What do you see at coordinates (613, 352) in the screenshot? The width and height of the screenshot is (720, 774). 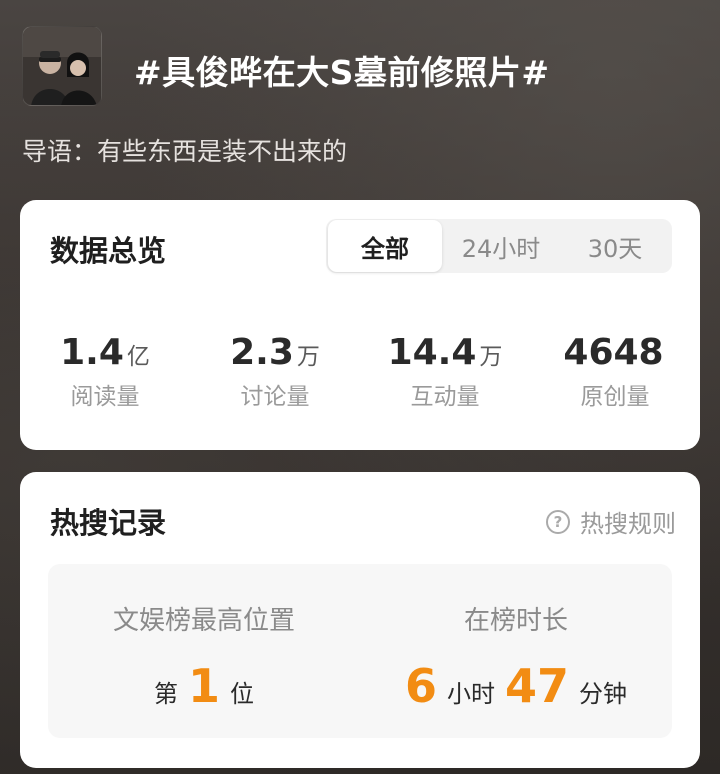 I see `stat-original-value: 4648` at bounding box center [613, 352].